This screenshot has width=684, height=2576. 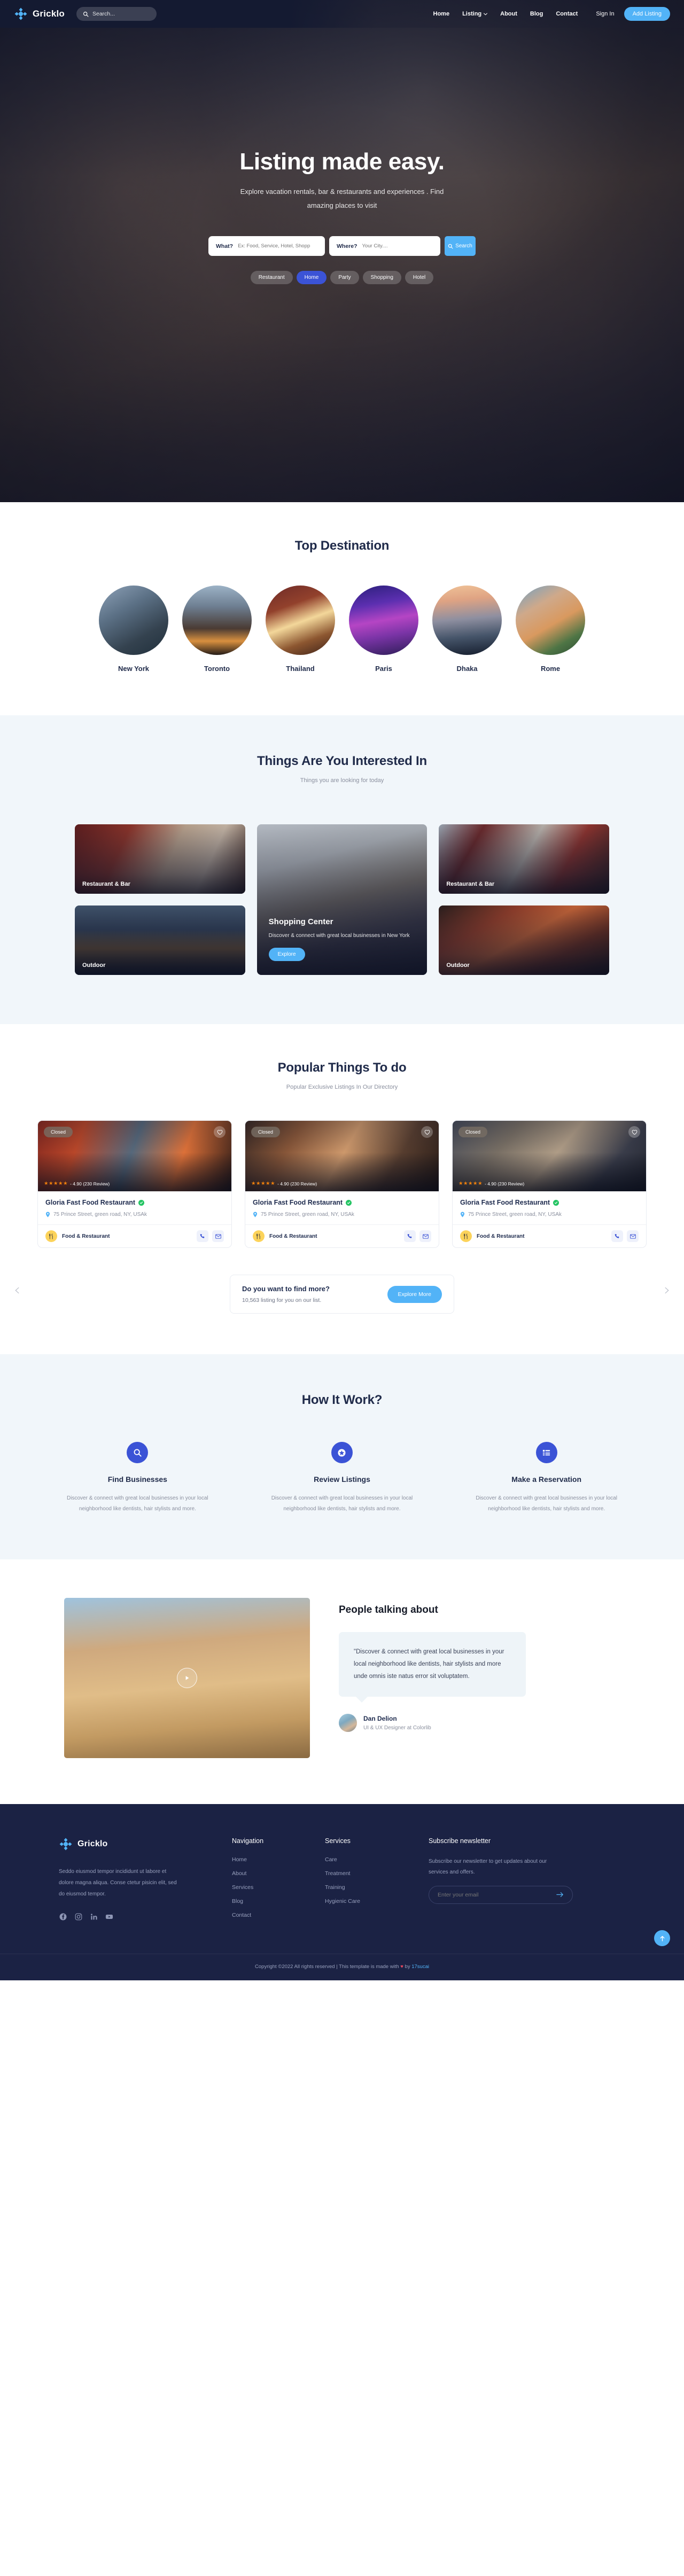 What do you see at coordinates (550, 629) in the screenshot?
I see `destination-item-rome: Rome` at bounding box center [550, 629].